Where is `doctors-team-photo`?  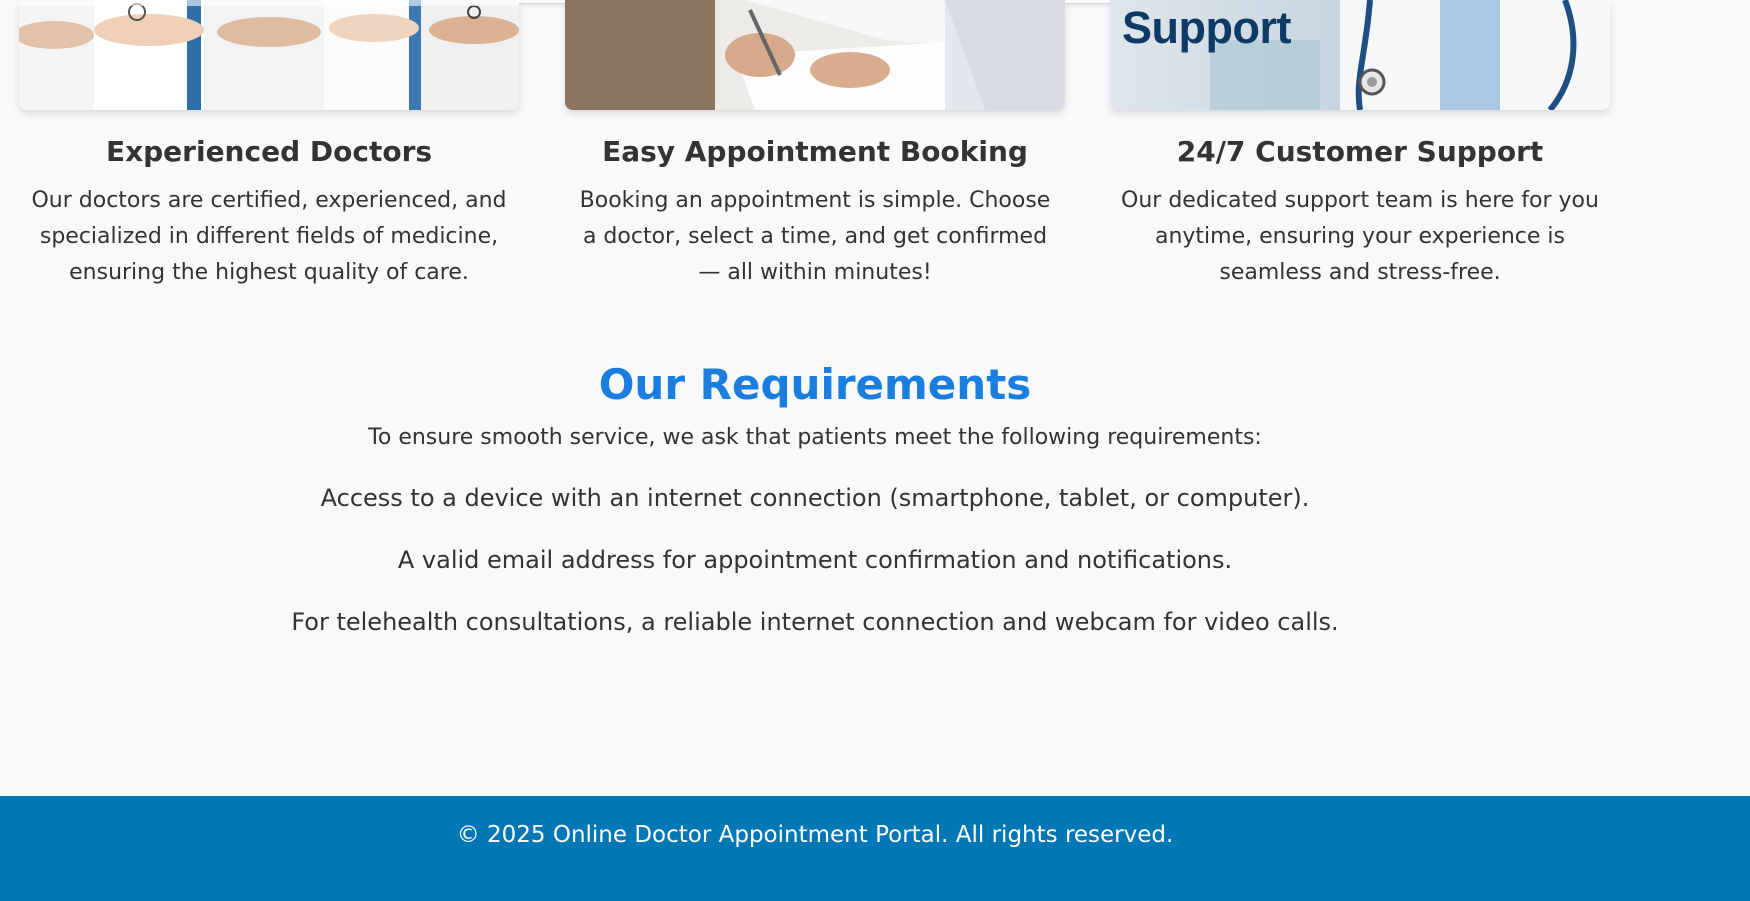
doctors-team-photo is located at coordinates (269, 55).